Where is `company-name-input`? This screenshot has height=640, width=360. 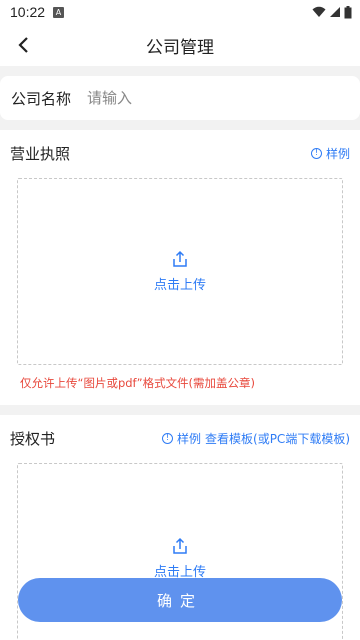
company-name-input is located at coordinates (218, 98).